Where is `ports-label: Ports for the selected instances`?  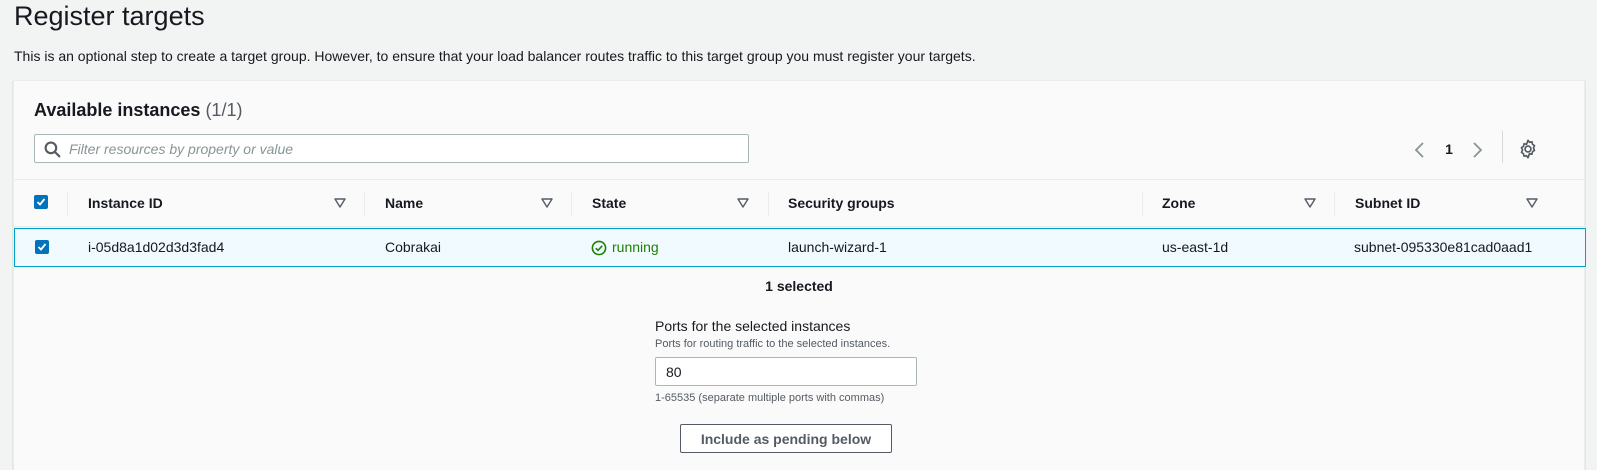
ports-label: Ports for the selected instances is located at coordinates (753, 326).